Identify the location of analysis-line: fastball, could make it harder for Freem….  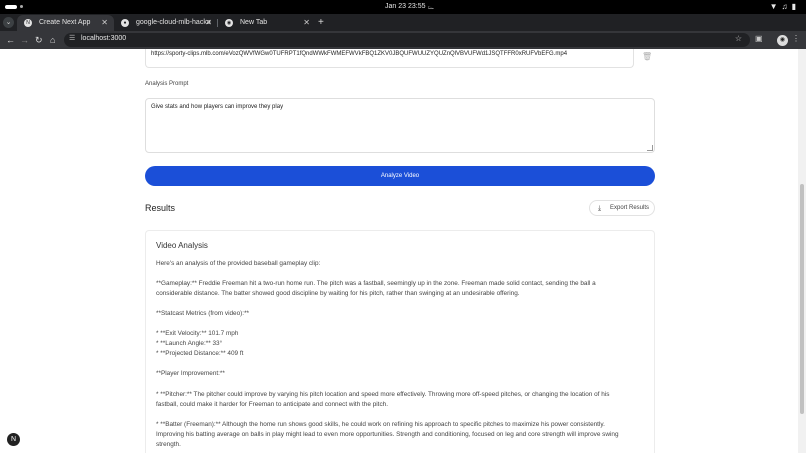
(272, 404).